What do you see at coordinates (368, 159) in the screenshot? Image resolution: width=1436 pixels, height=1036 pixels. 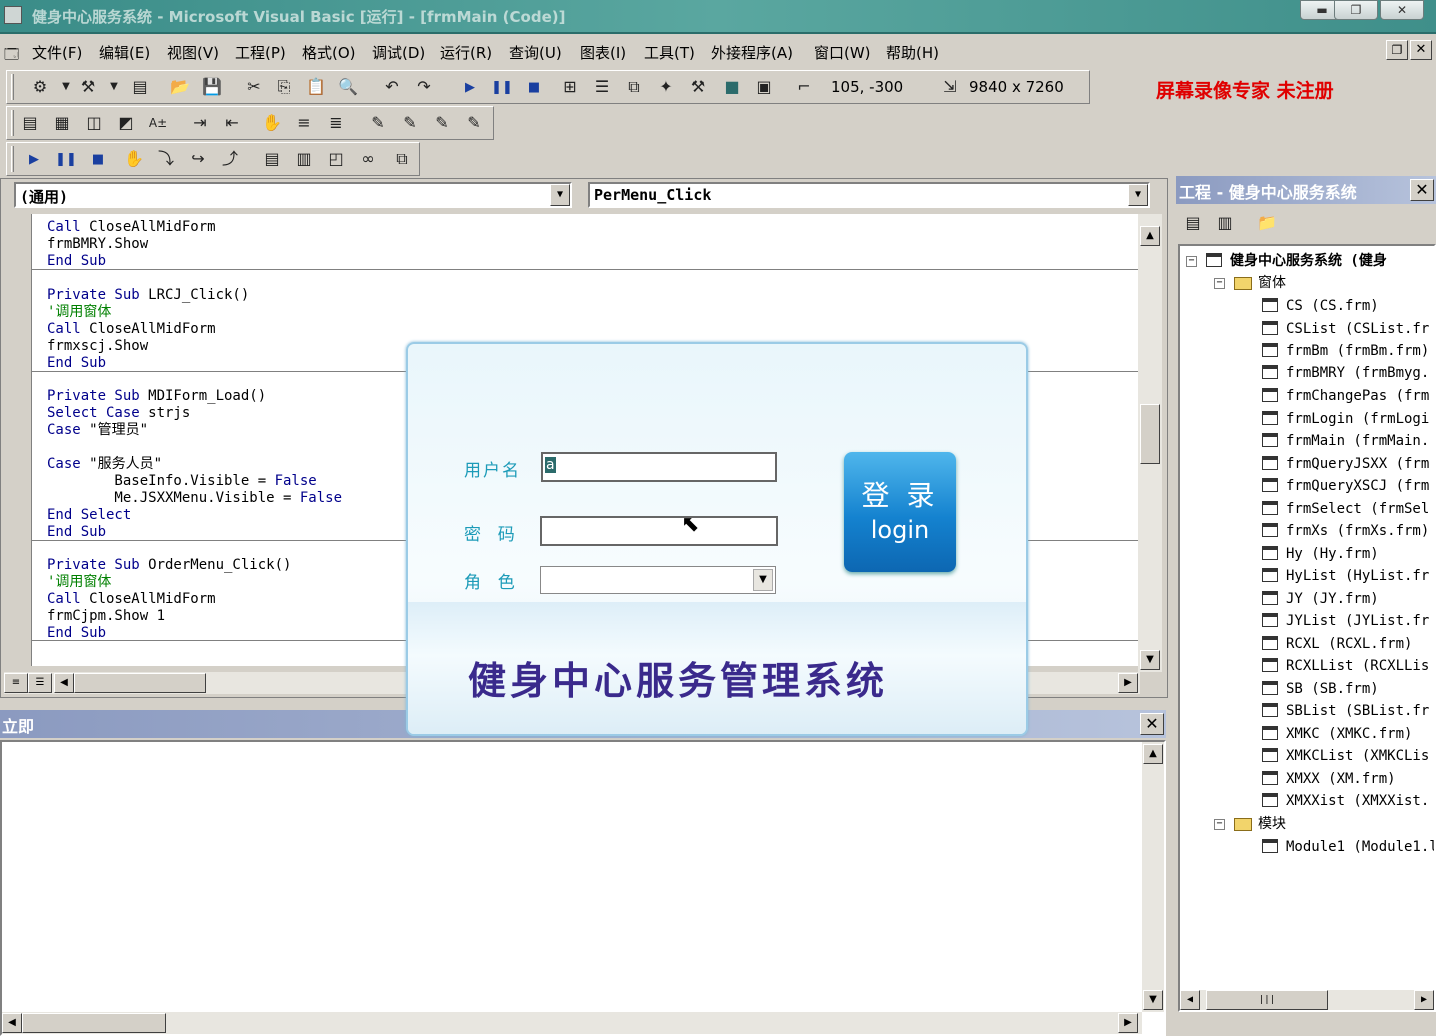 I see `quick-watch-icon: ∞` at bounding box center [368, 159].